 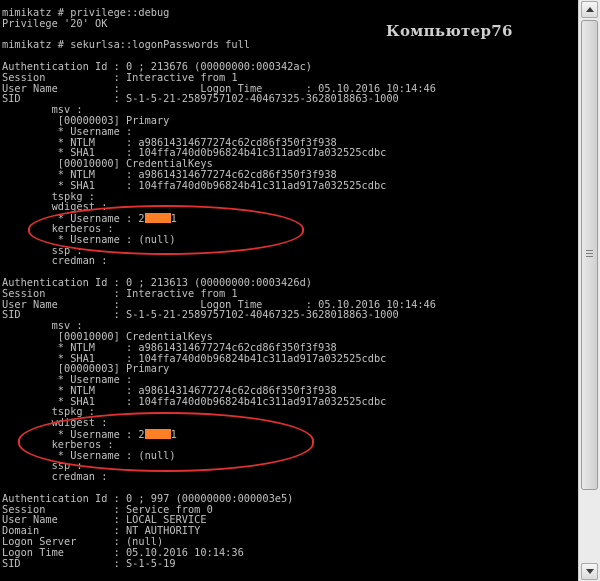 I want to click on arrow-down-icon, so click(x=589, y=571).